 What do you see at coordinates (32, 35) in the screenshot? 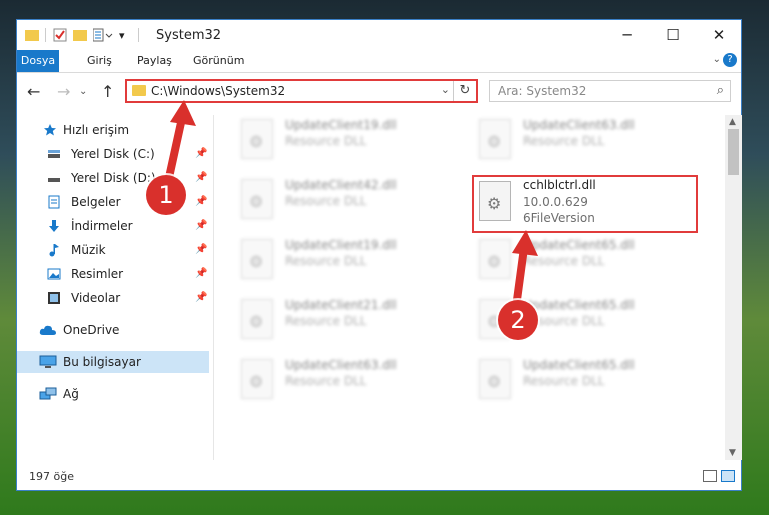
I see `folder-icon` at bounding box center [32, 35].